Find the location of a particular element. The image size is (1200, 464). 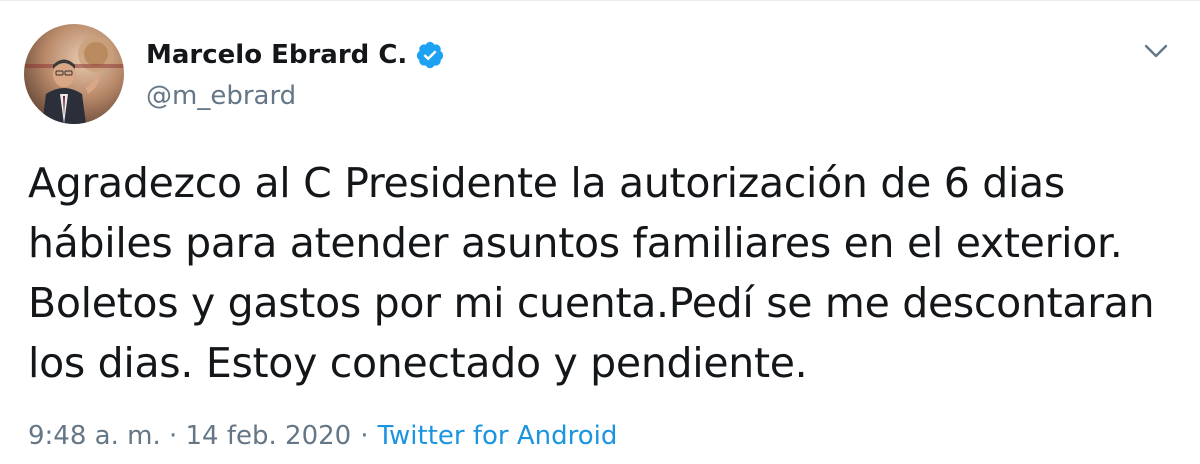

chevron-down-icon is located at coordinates (1156, 51).